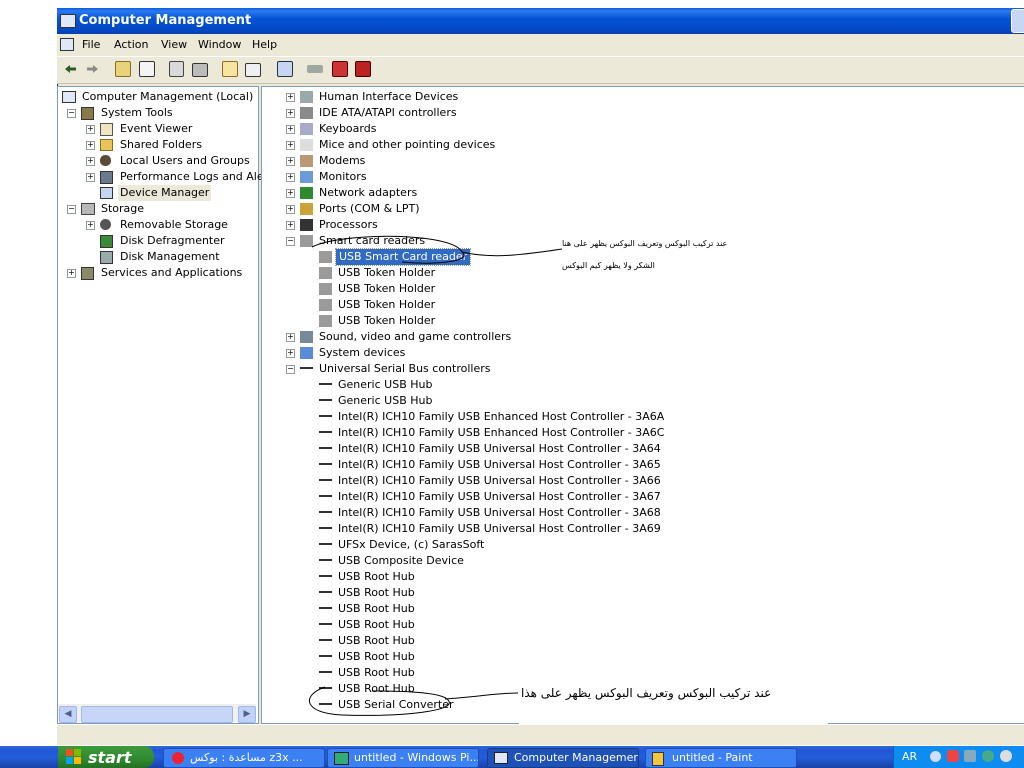 Image resolution: width=1024 pixels, height=768 pixels. What do you see at coordinates (315, 69) in the screenshot?
I see `update-driver-icon` at bounding box center [315, 69].